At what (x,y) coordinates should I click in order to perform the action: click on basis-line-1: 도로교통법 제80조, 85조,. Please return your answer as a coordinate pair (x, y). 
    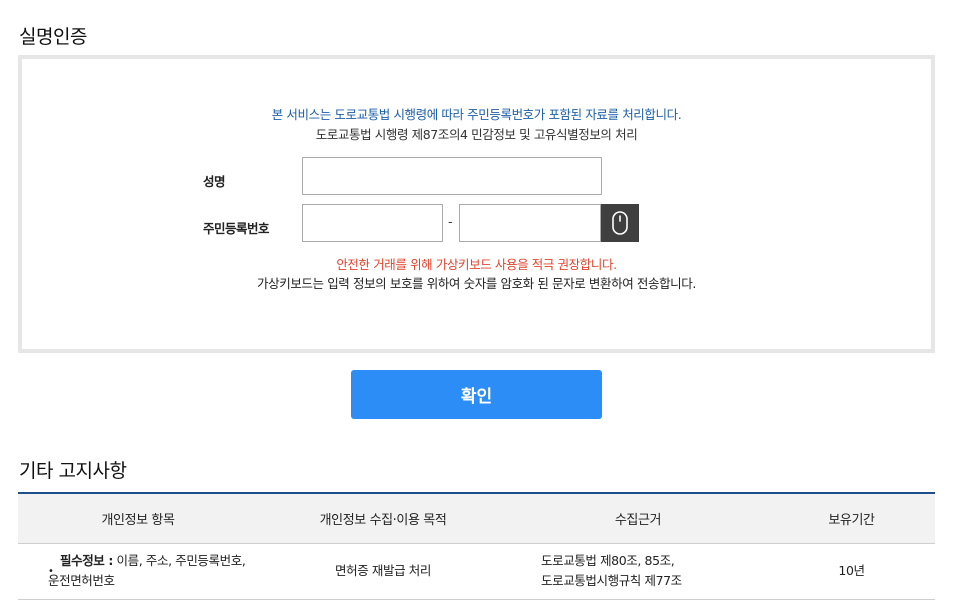
    Looking at the image, I should click on (608, 560).